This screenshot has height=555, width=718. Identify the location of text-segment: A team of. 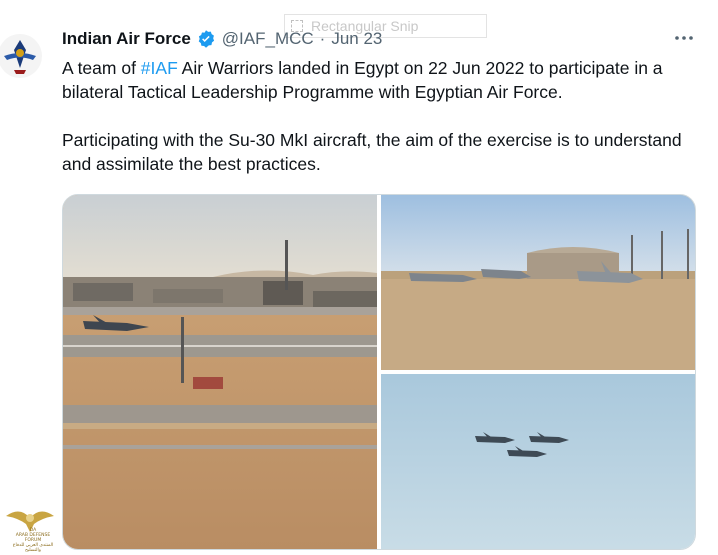
(101, 68).